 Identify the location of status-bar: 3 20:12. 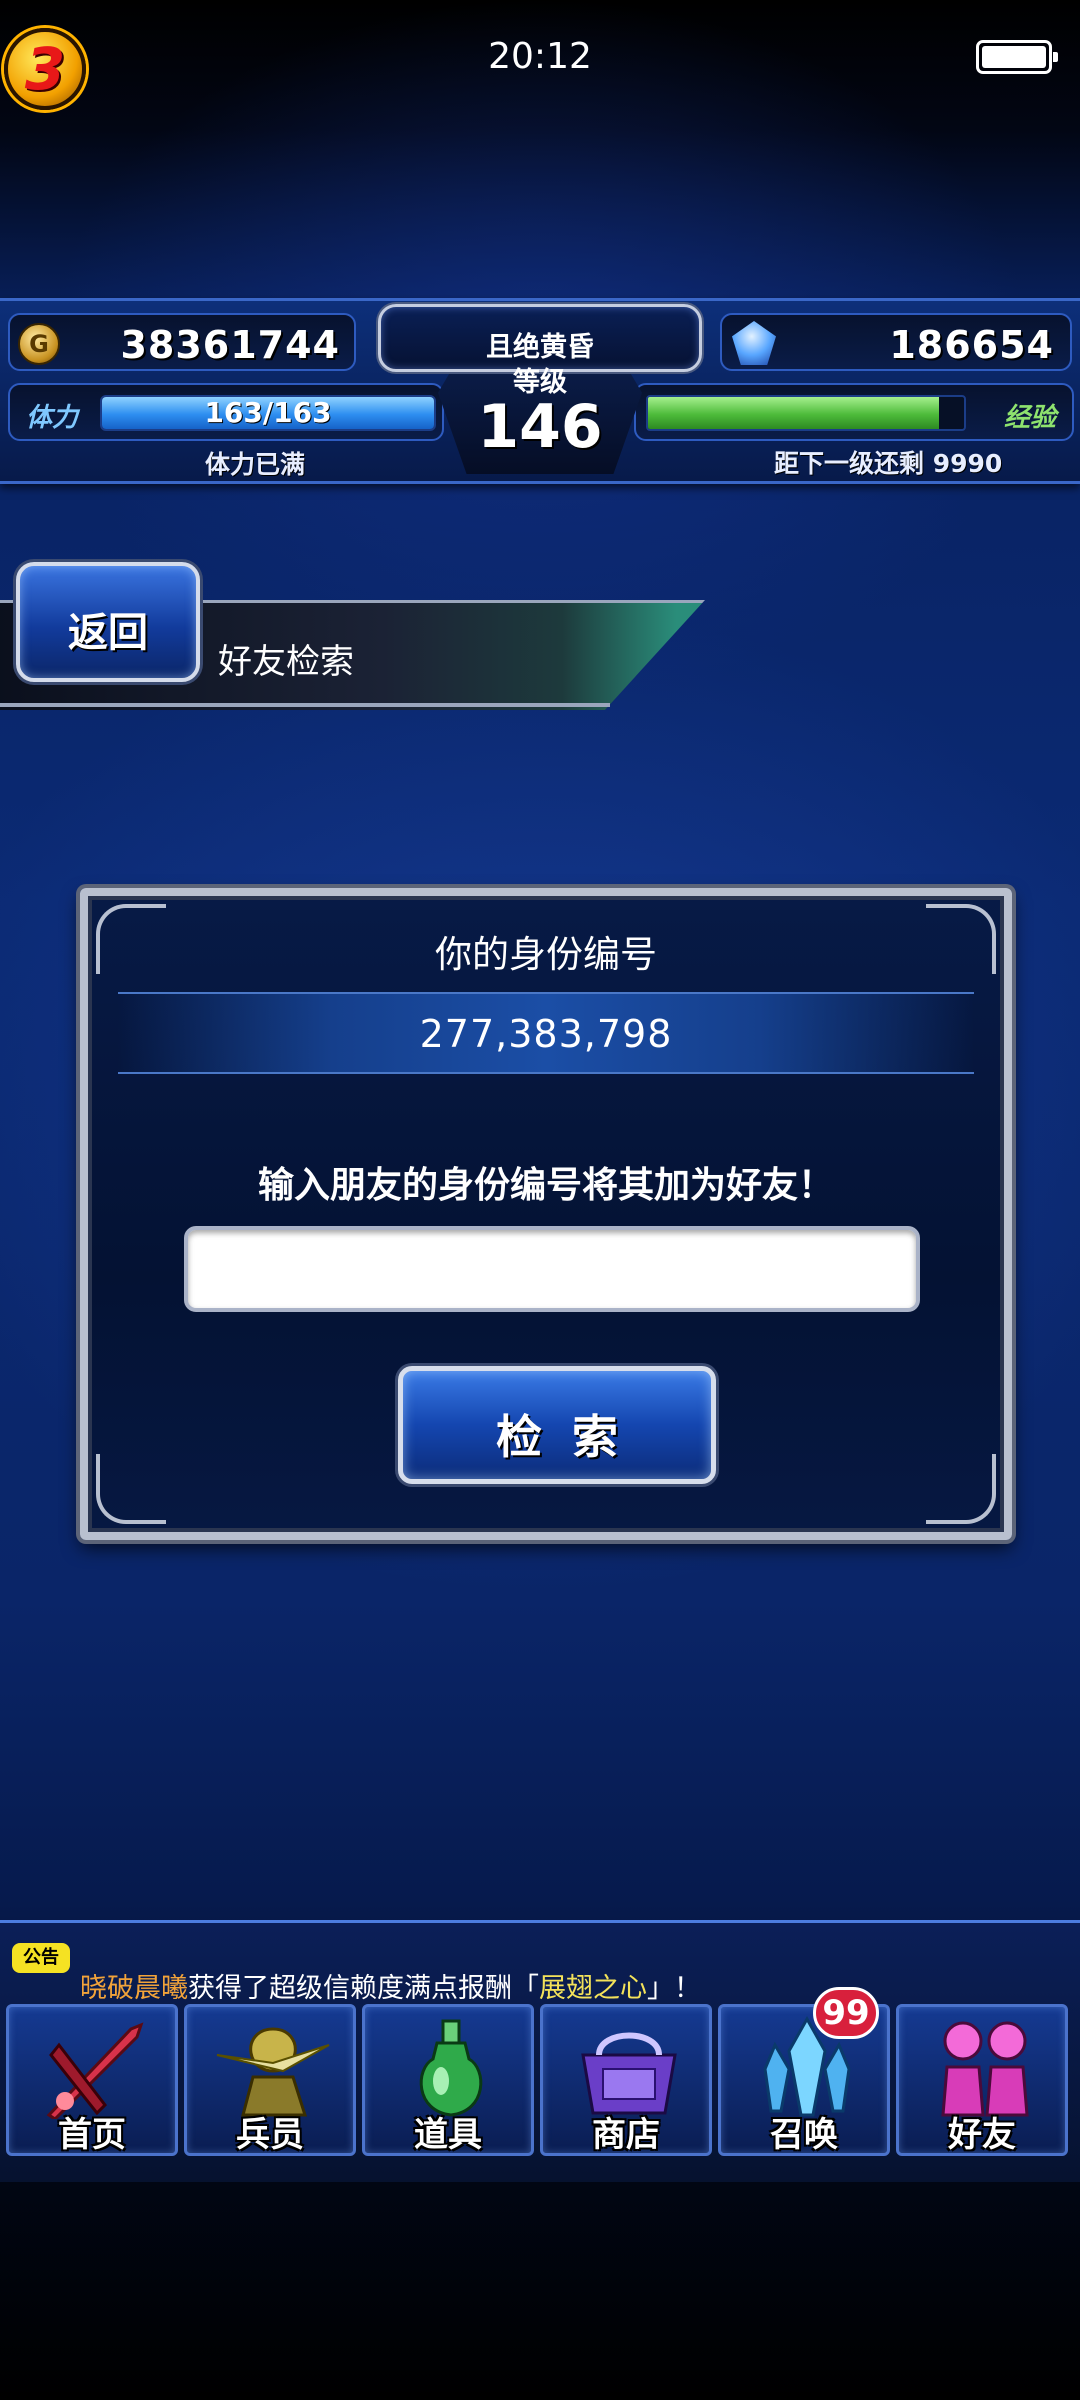
(540, 60).